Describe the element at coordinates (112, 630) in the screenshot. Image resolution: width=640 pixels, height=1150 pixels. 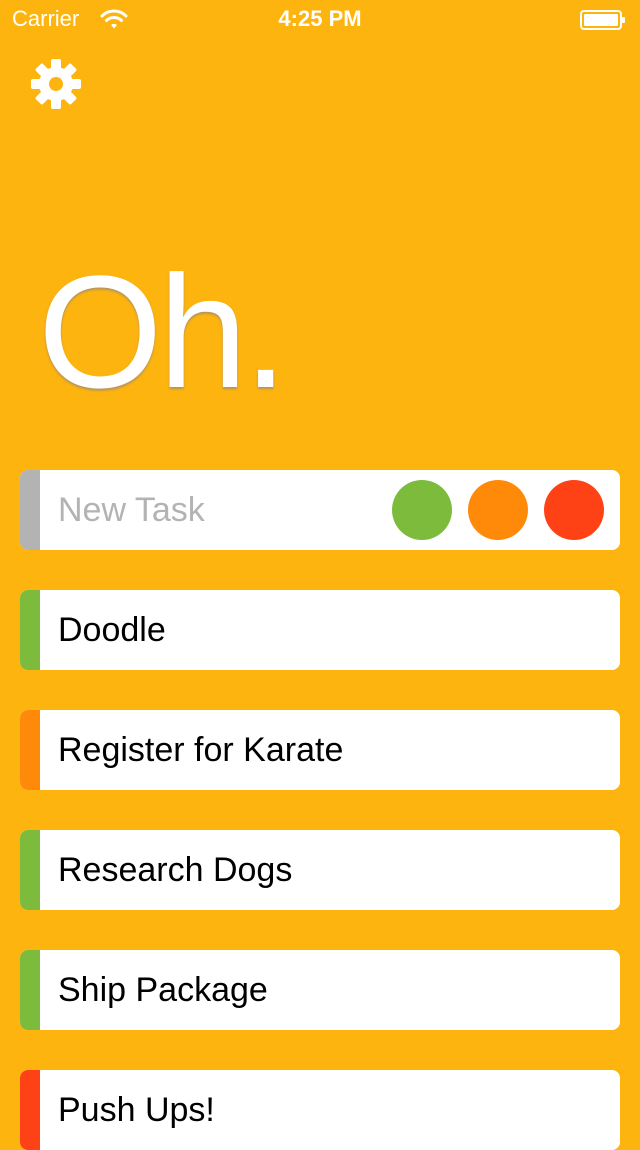
I see `task-label: Doodle` at that location.